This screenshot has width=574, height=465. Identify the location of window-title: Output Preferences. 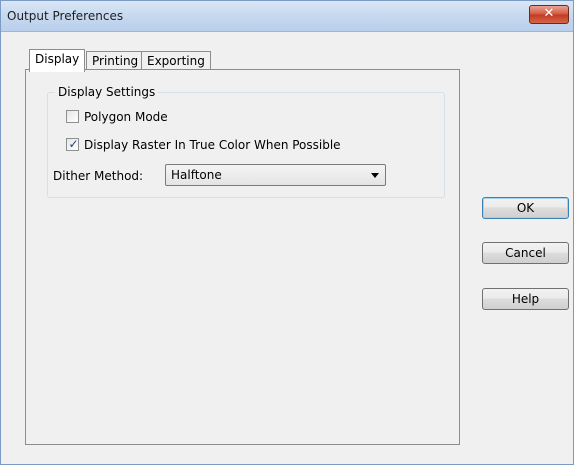
(65, 16).